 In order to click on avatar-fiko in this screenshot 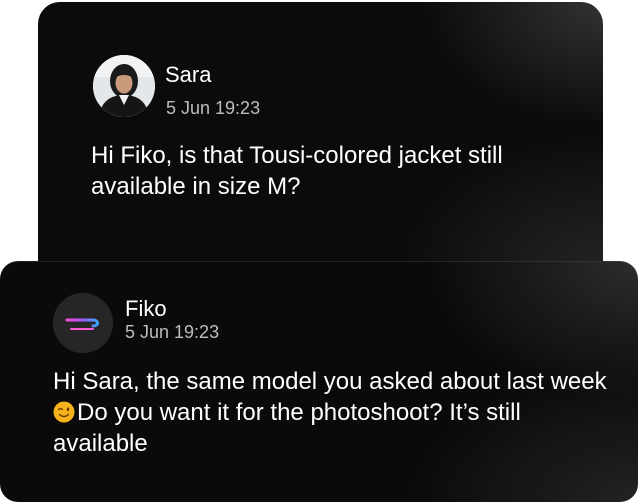, I will do `click(83, 323)`.